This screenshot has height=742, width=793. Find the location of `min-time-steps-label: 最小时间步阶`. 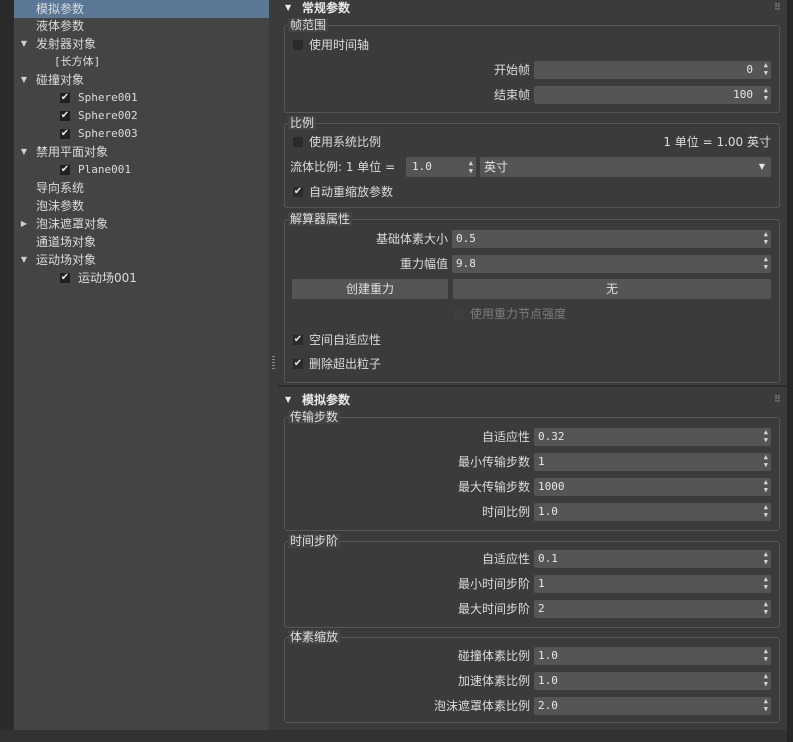

min-time-steps-label: 最小时间步阶 is located at coordinates (493, 584).